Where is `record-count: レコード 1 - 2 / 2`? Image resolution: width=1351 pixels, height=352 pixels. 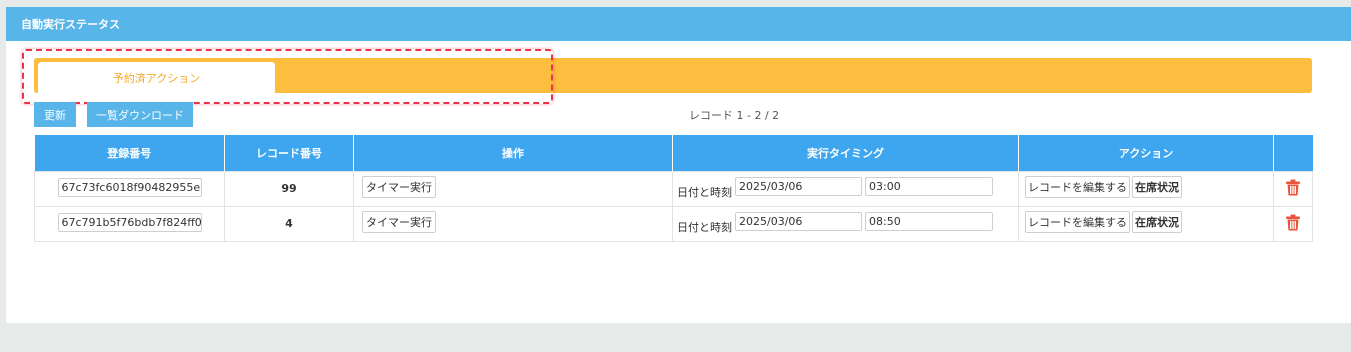
record-count: レコード 1 - 2 / 2 is located at coordinates (734, 115).